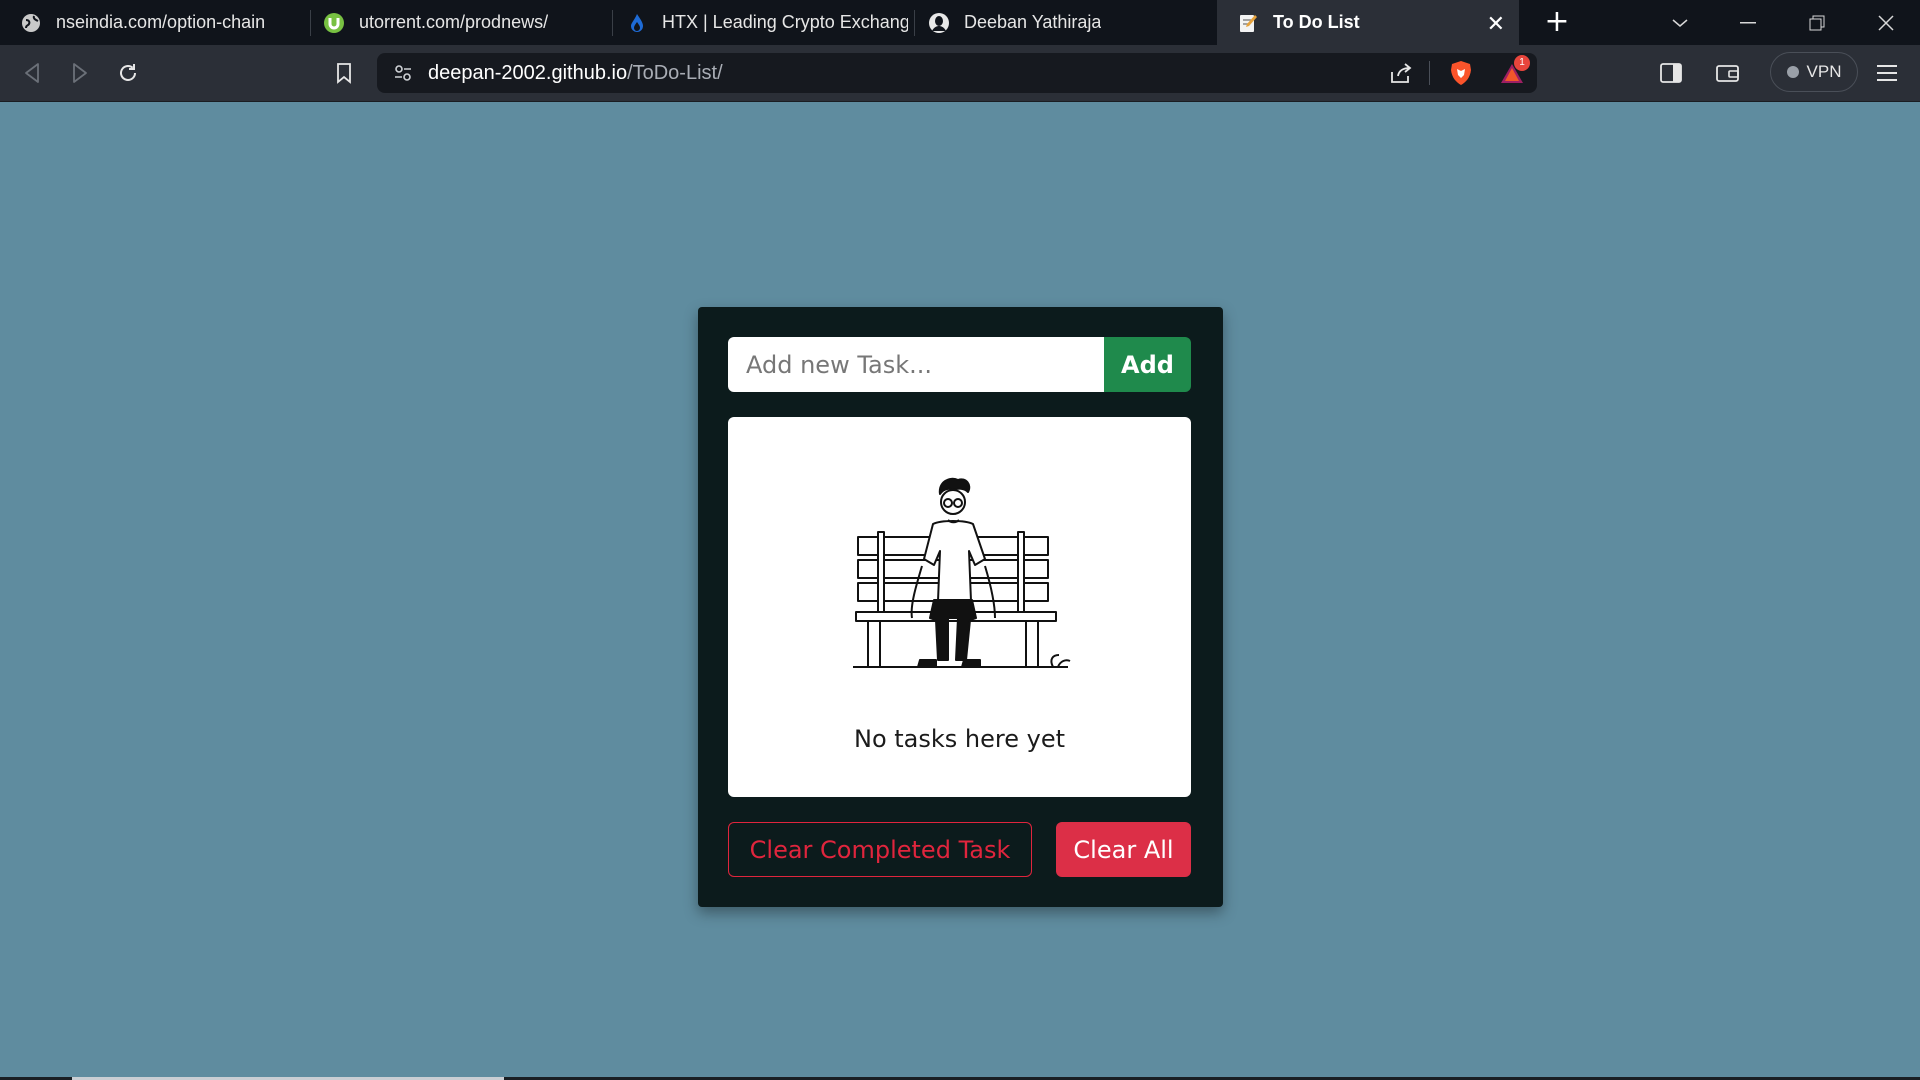  I want to click on clear-all-button: Clear All, so click(1123, 849).